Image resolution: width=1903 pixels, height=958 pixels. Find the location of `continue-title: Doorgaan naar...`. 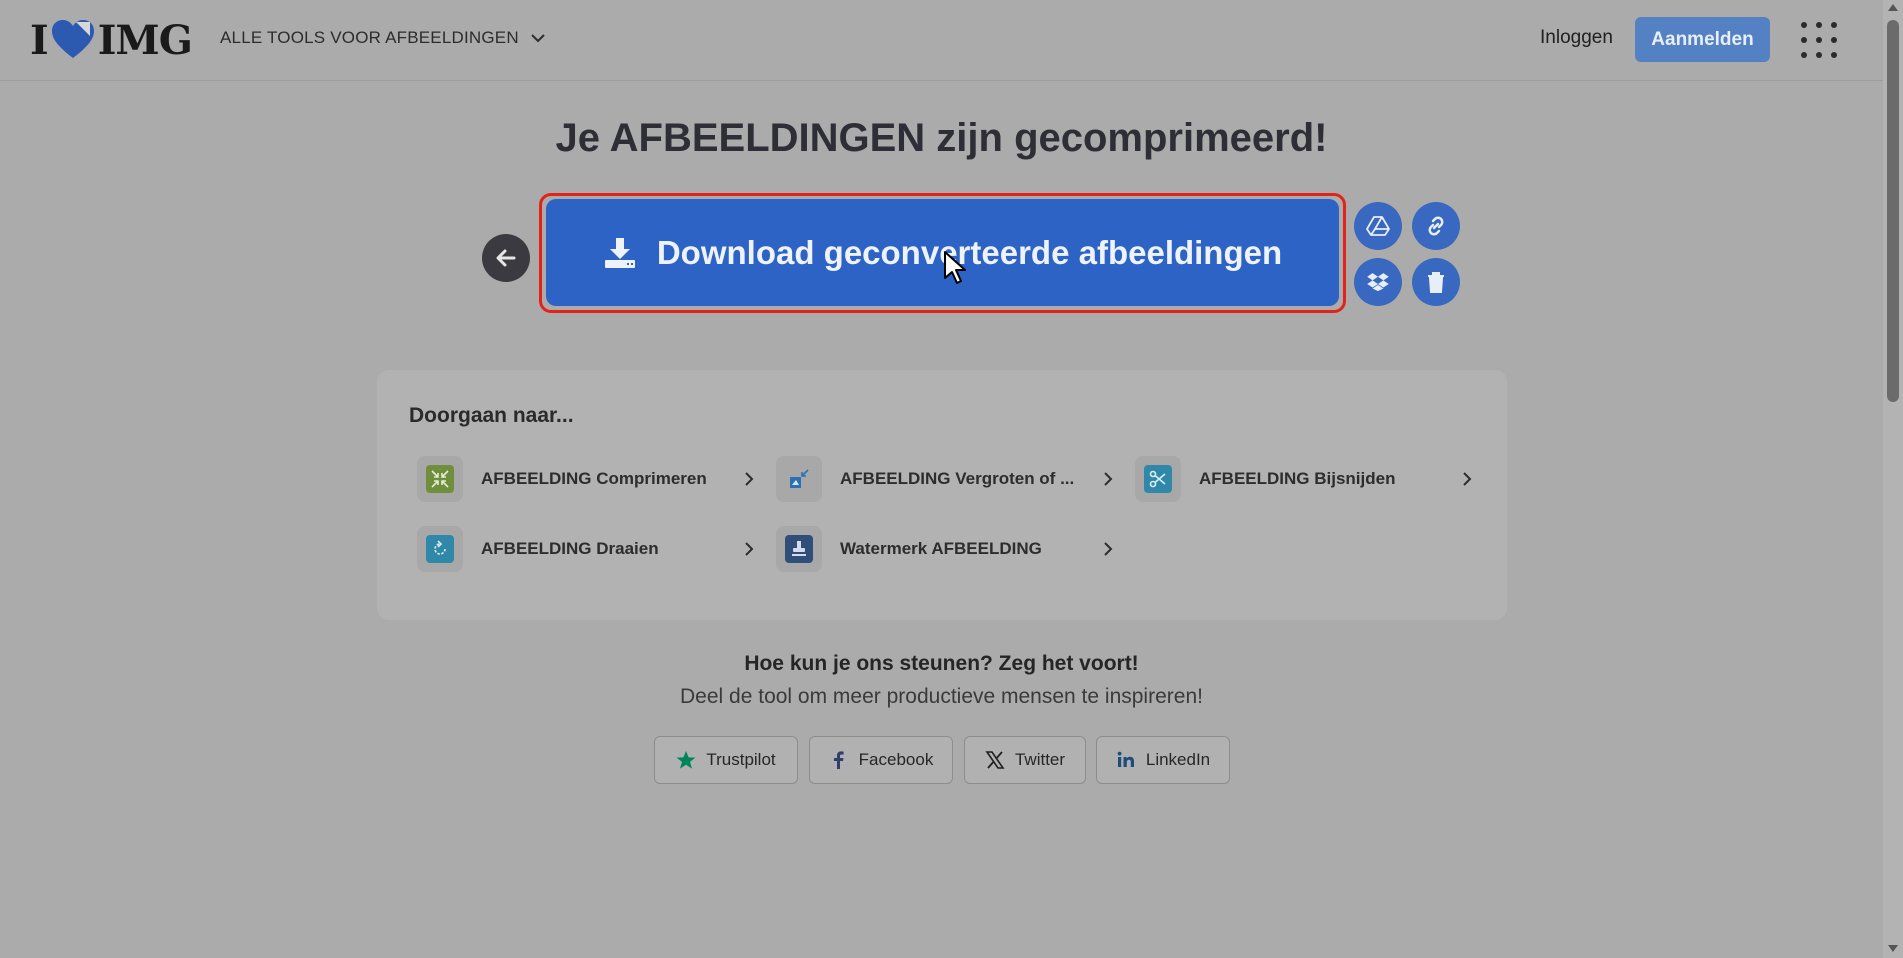

continue-title: Doorgaan naar... is located at coordinates (491, 415).